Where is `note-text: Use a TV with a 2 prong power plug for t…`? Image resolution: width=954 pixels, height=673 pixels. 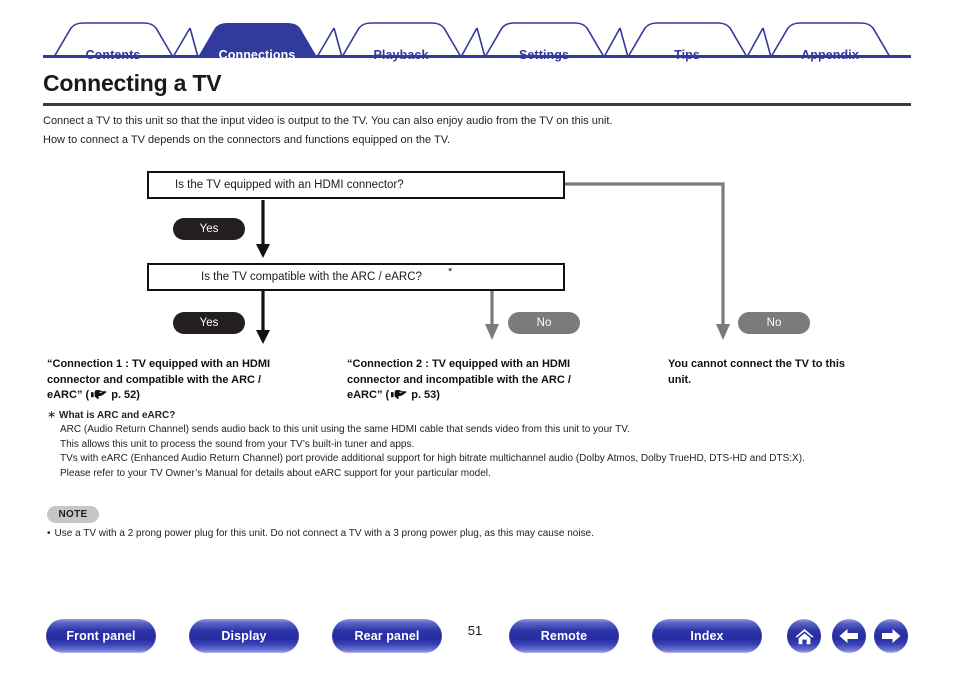 note-text: Use a TV with a 2 prong power plug for t… is located at coordinates (324, 533).